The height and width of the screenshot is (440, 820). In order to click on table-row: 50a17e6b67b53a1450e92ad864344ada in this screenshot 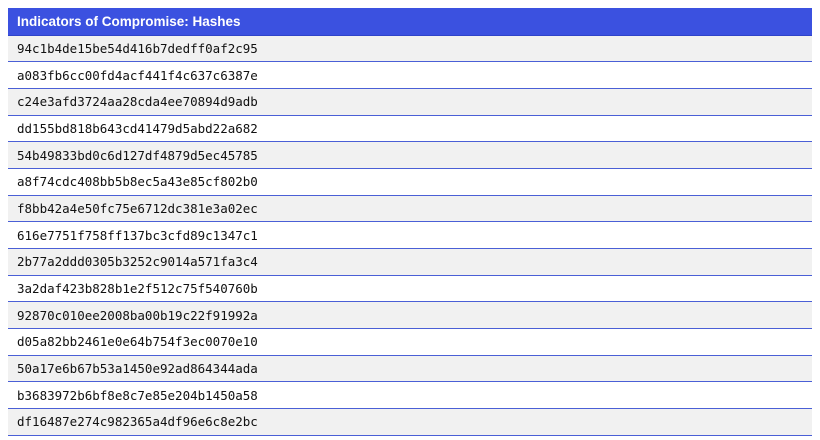, I will do `click(410, 369)`.